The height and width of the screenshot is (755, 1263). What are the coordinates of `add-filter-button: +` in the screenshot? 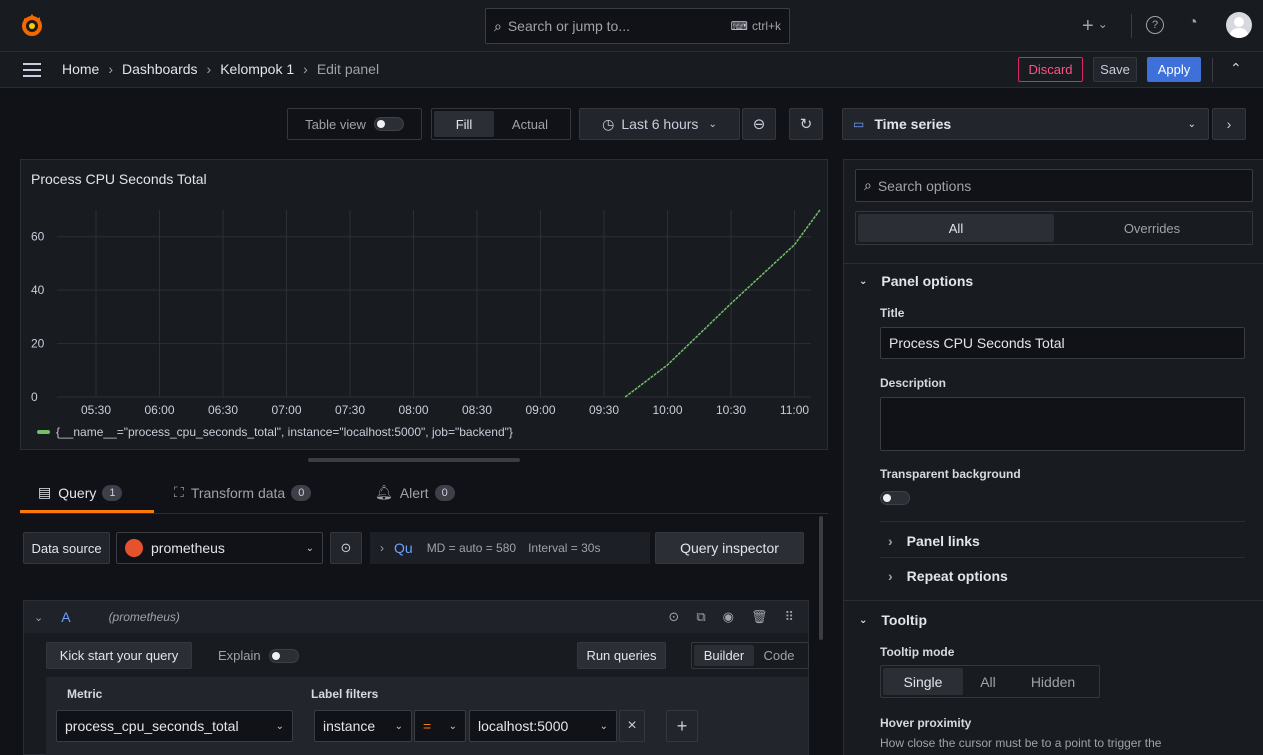 It's located at (682, 726).